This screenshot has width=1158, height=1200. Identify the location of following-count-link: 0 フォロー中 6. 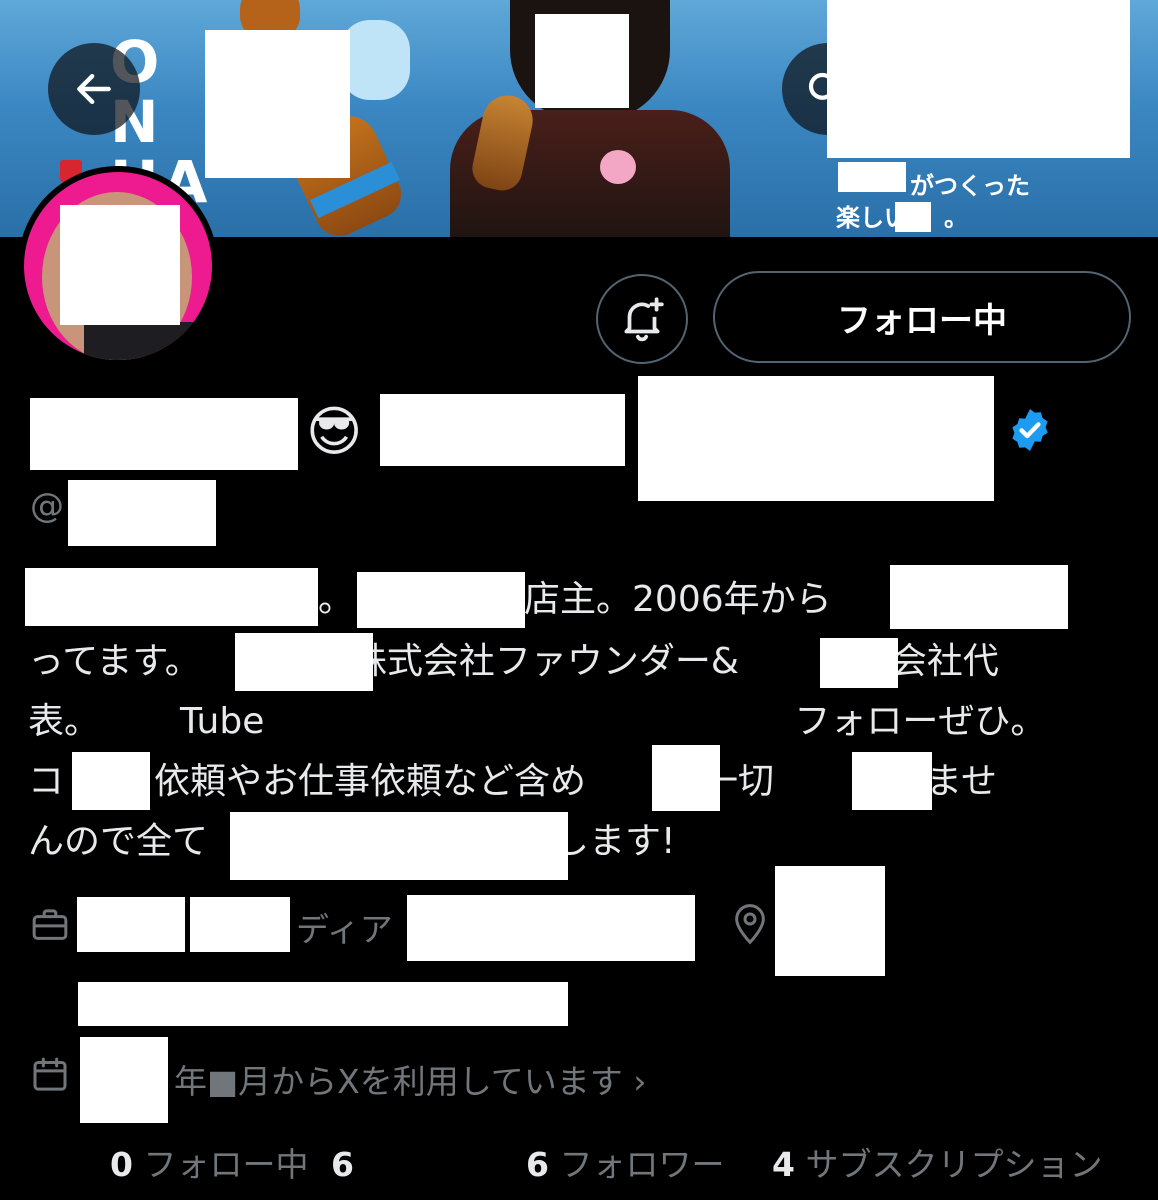
(232, 1162).